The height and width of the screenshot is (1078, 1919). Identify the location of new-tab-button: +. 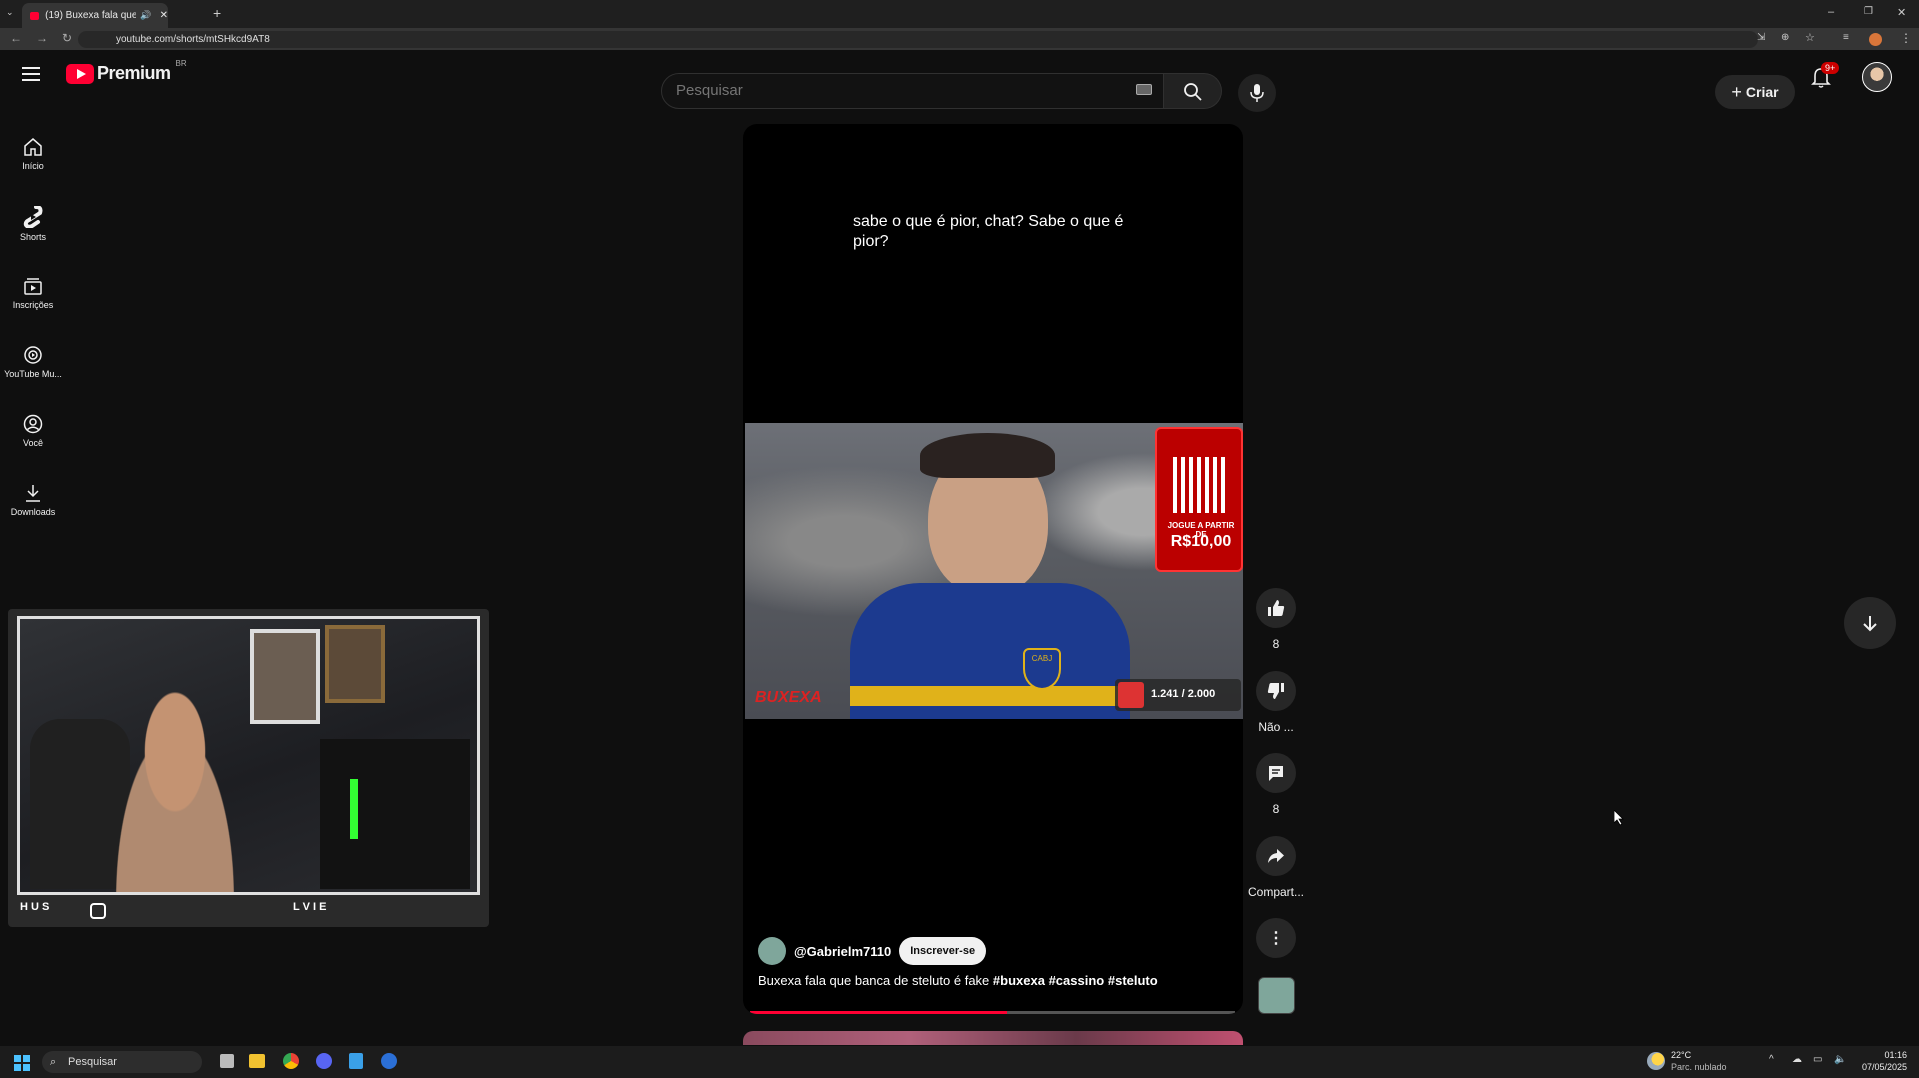
(217, 13).